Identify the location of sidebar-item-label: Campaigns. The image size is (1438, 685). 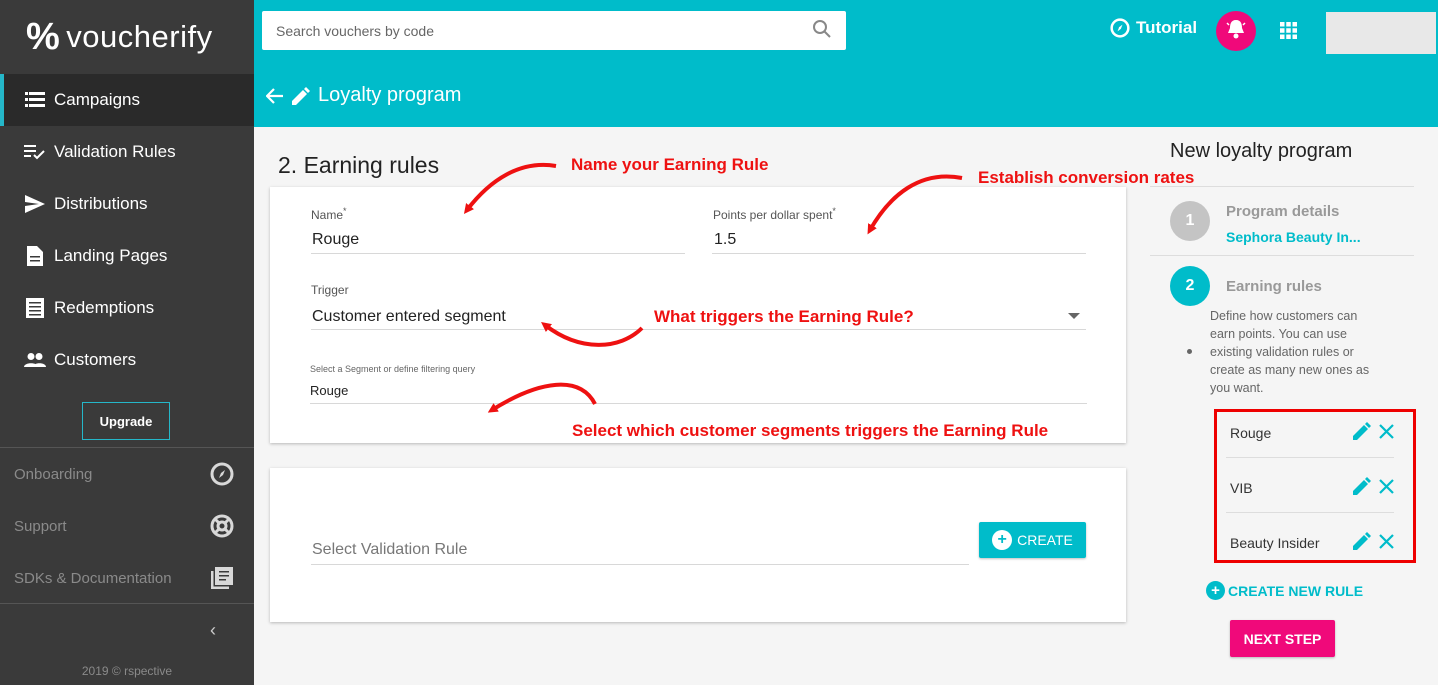
(97, 99).